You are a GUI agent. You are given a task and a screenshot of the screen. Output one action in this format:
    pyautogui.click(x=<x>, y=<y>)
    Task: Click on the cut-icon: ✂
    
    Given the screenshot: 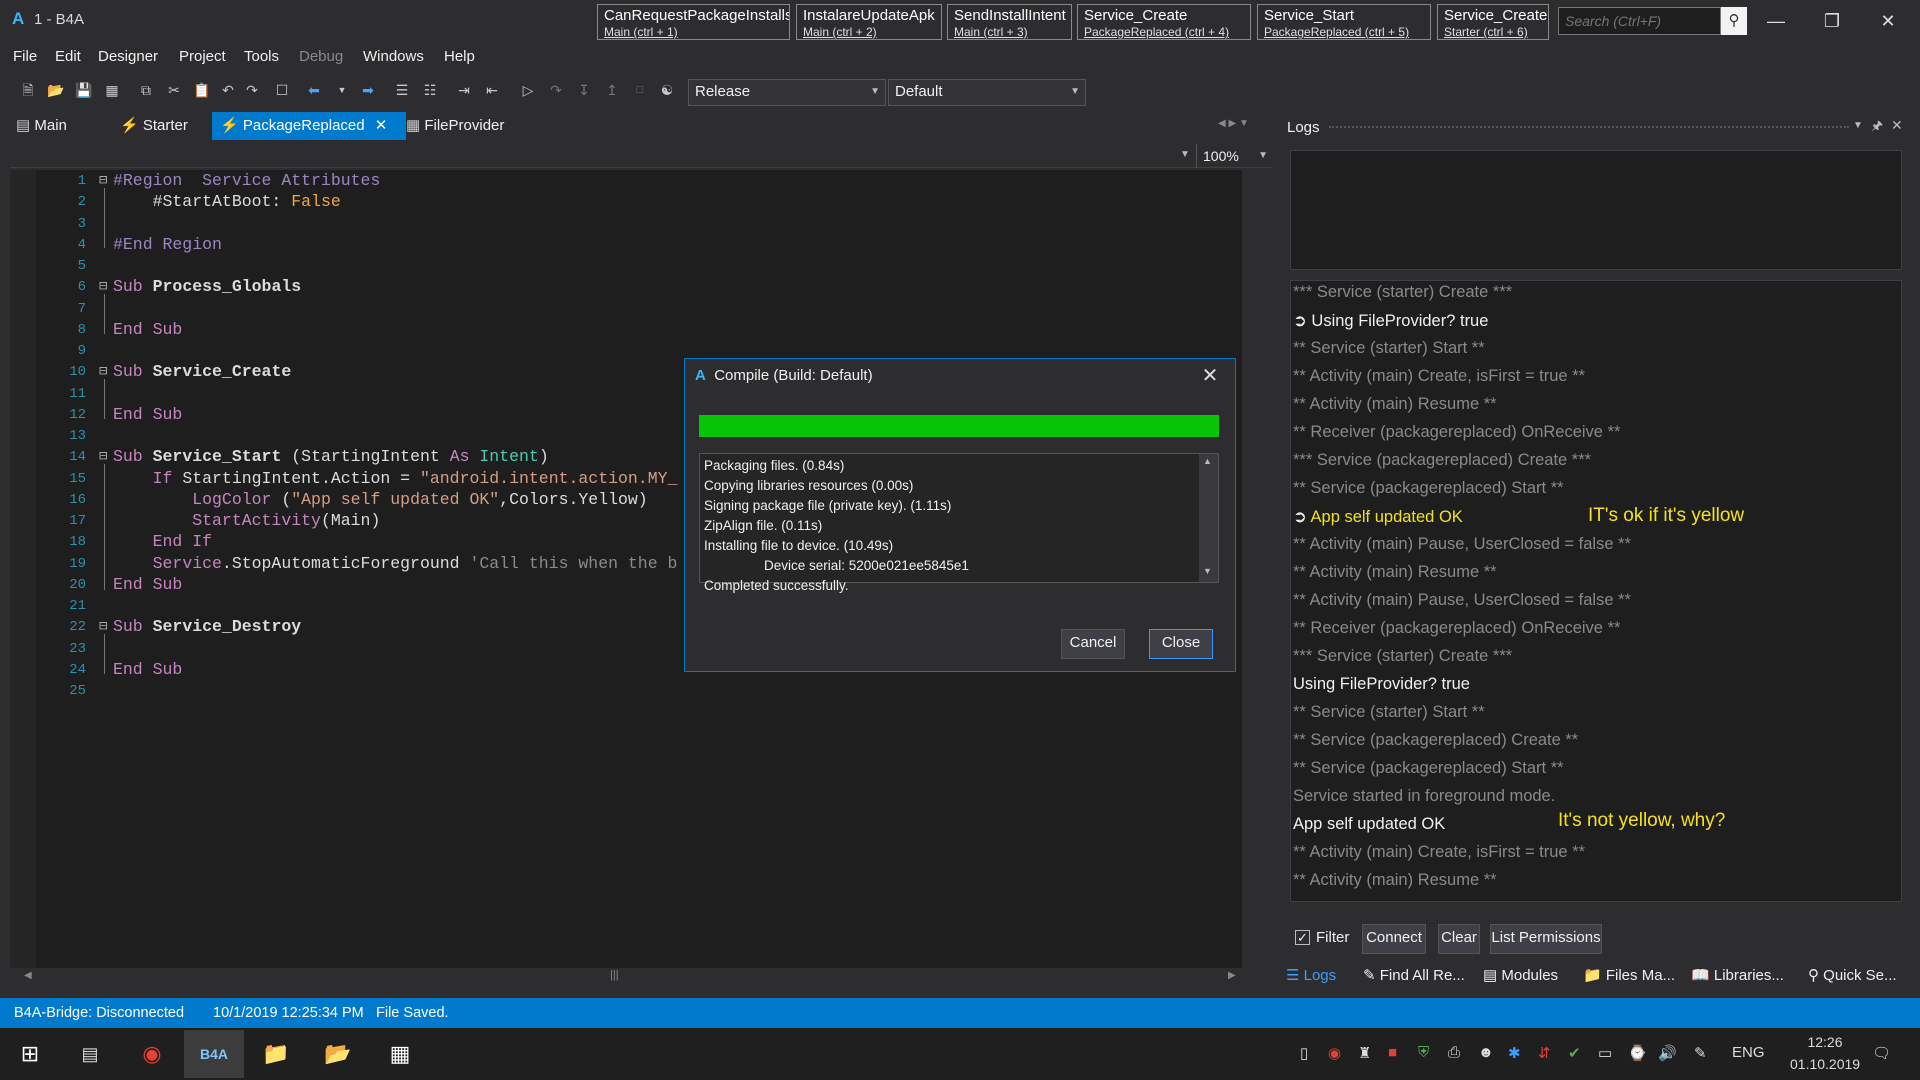 What is the action you would take?
    pyautogui.click(x=174, y=90)
    